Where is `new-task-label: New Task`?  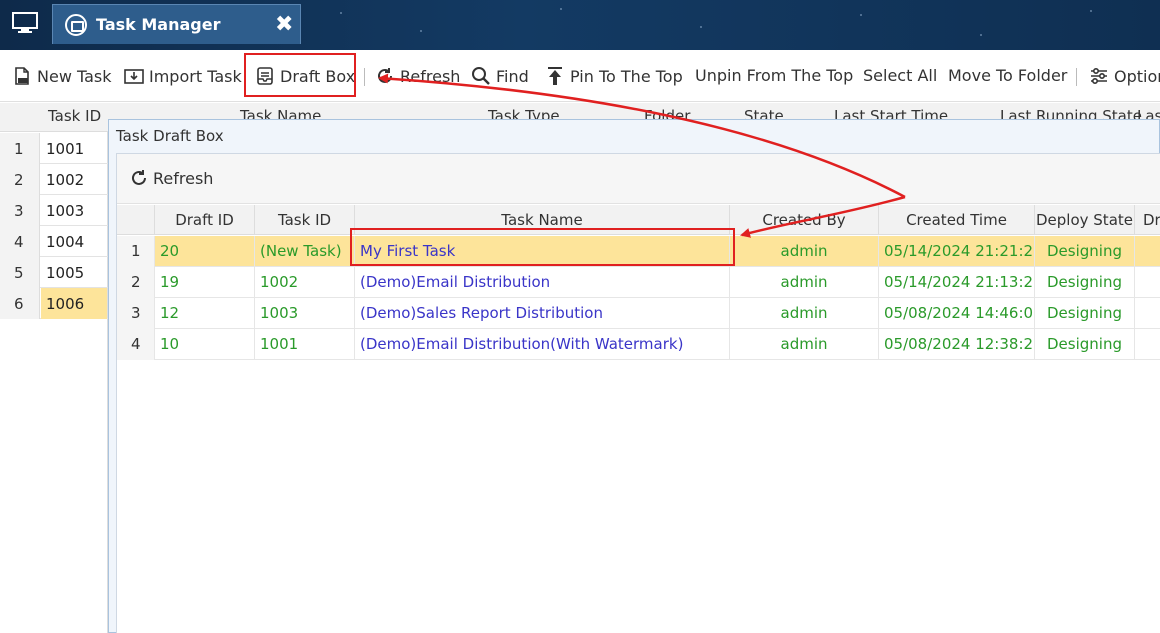 new-task-label: New Task is located at coordinates (74, 76).